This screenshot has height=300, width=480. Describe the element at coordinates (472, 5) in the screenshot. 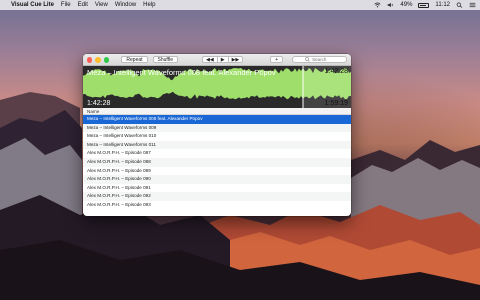

I see `notification-center-icon` at that location.